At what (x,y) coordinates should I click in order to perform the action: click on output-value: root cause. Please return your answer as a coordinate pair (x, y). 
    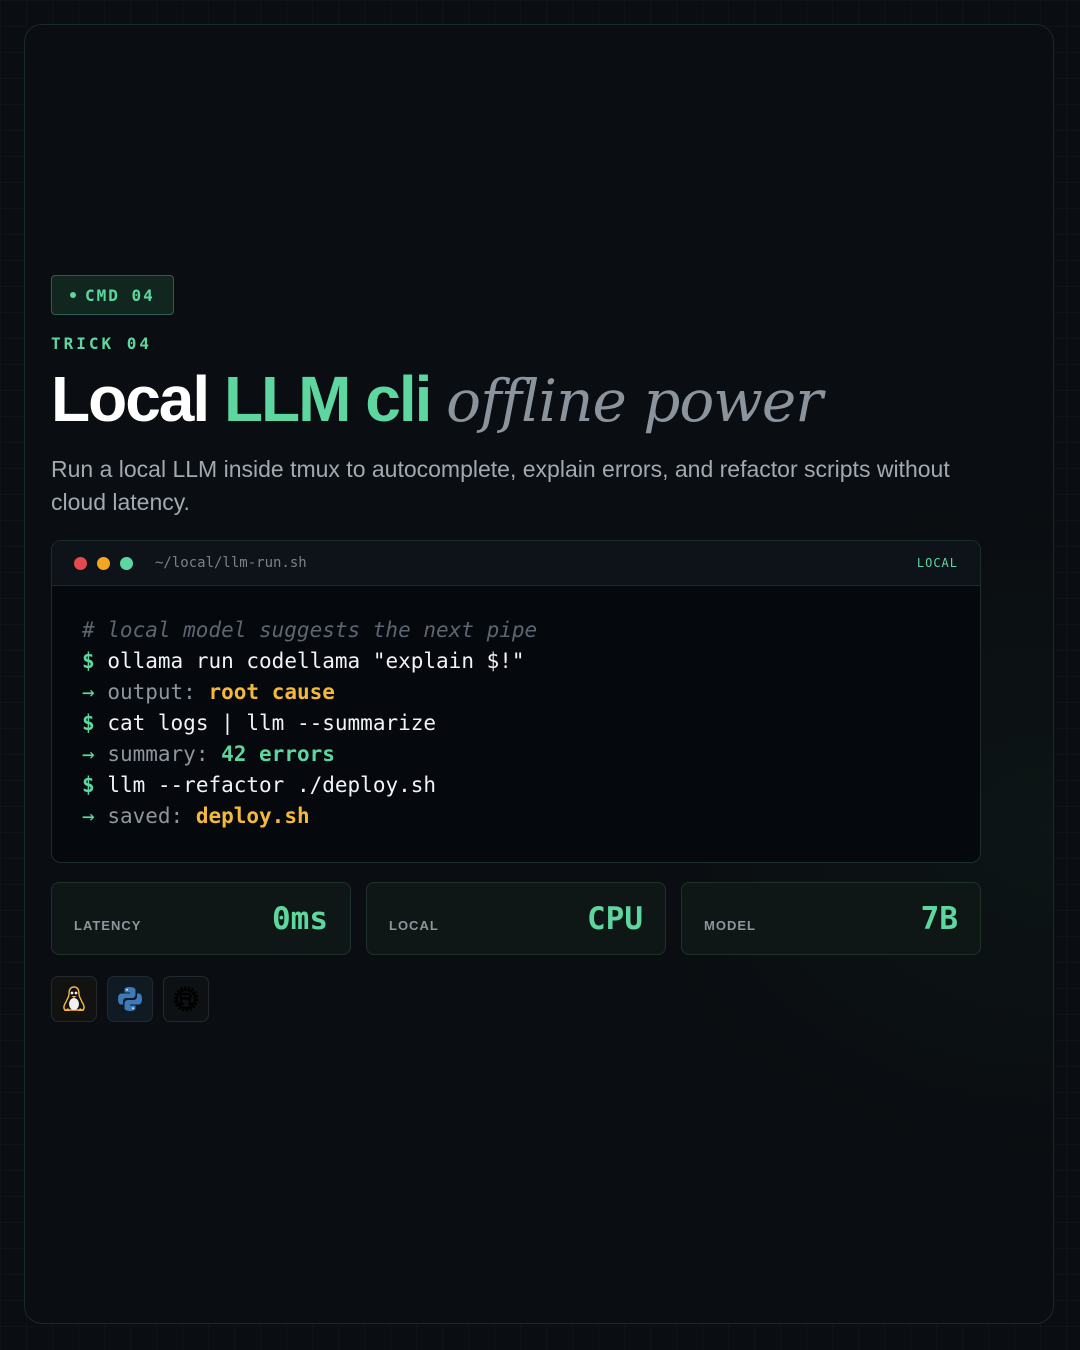
    Looking at the image, I should click on (271, 692).